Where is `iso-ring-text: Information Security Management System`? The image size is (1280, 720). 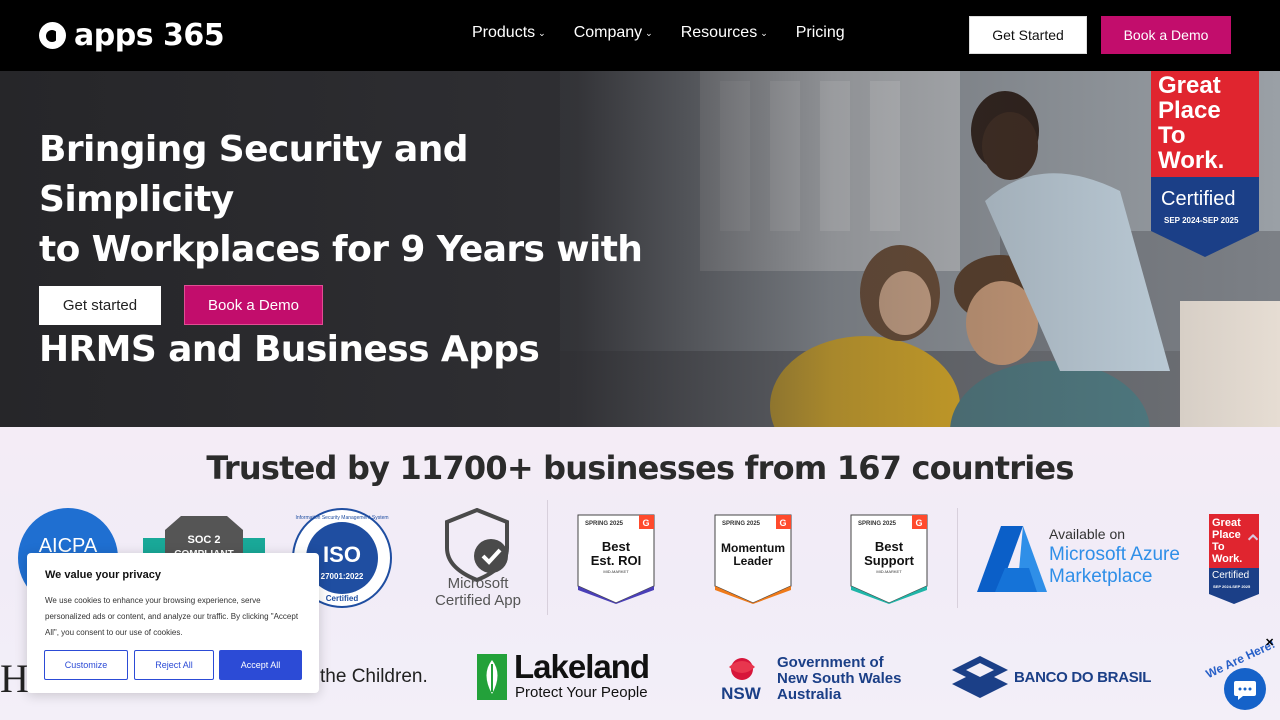
iso-ring-text: Information Security Management System is located at coordinates (341, 518).